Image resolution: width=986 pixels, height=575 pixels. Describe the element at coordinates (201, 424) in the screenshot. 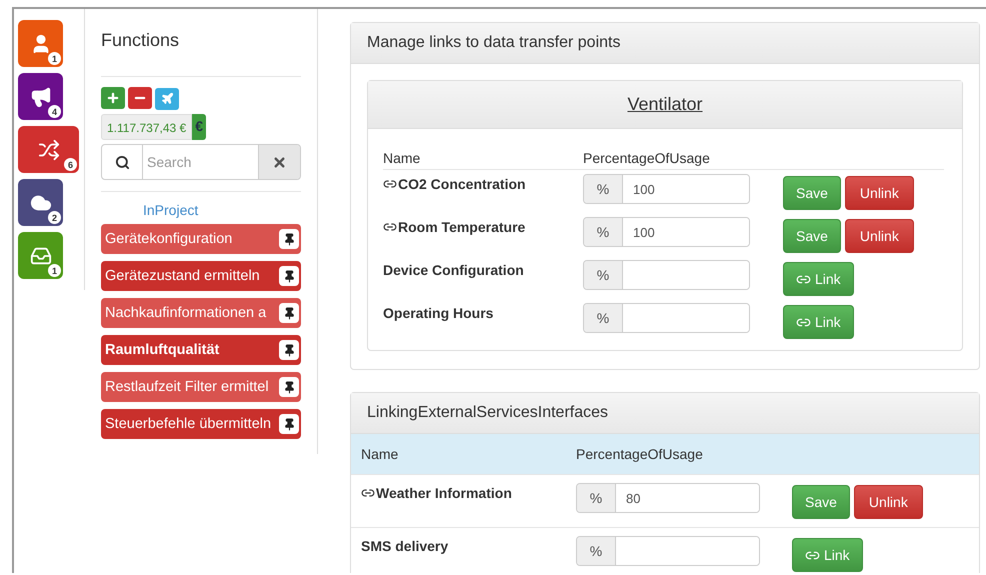

I see `function-item: Steuerbefehle übermitteln` at that location.